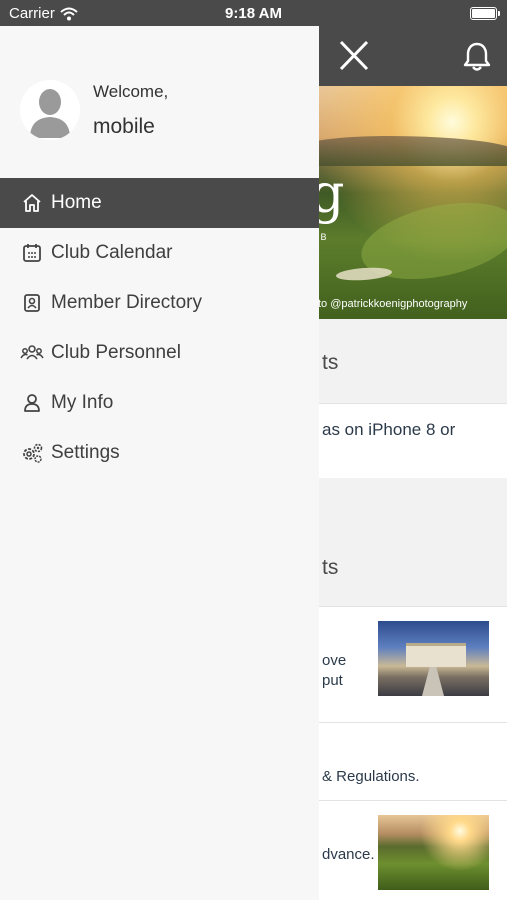  Describe the element at coordinates (159, 203) in the screenshot. I see `menu-item-home: Home` at that location.